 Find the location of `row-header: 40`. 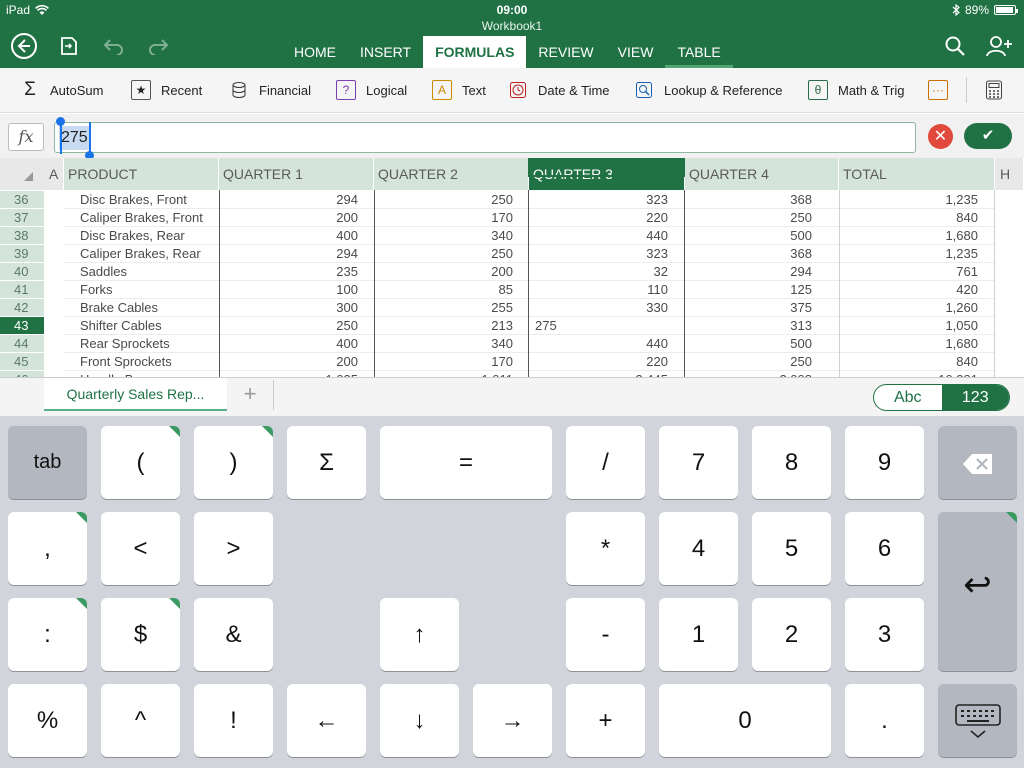

row-header: 40 is located at coordinates (22, 272).